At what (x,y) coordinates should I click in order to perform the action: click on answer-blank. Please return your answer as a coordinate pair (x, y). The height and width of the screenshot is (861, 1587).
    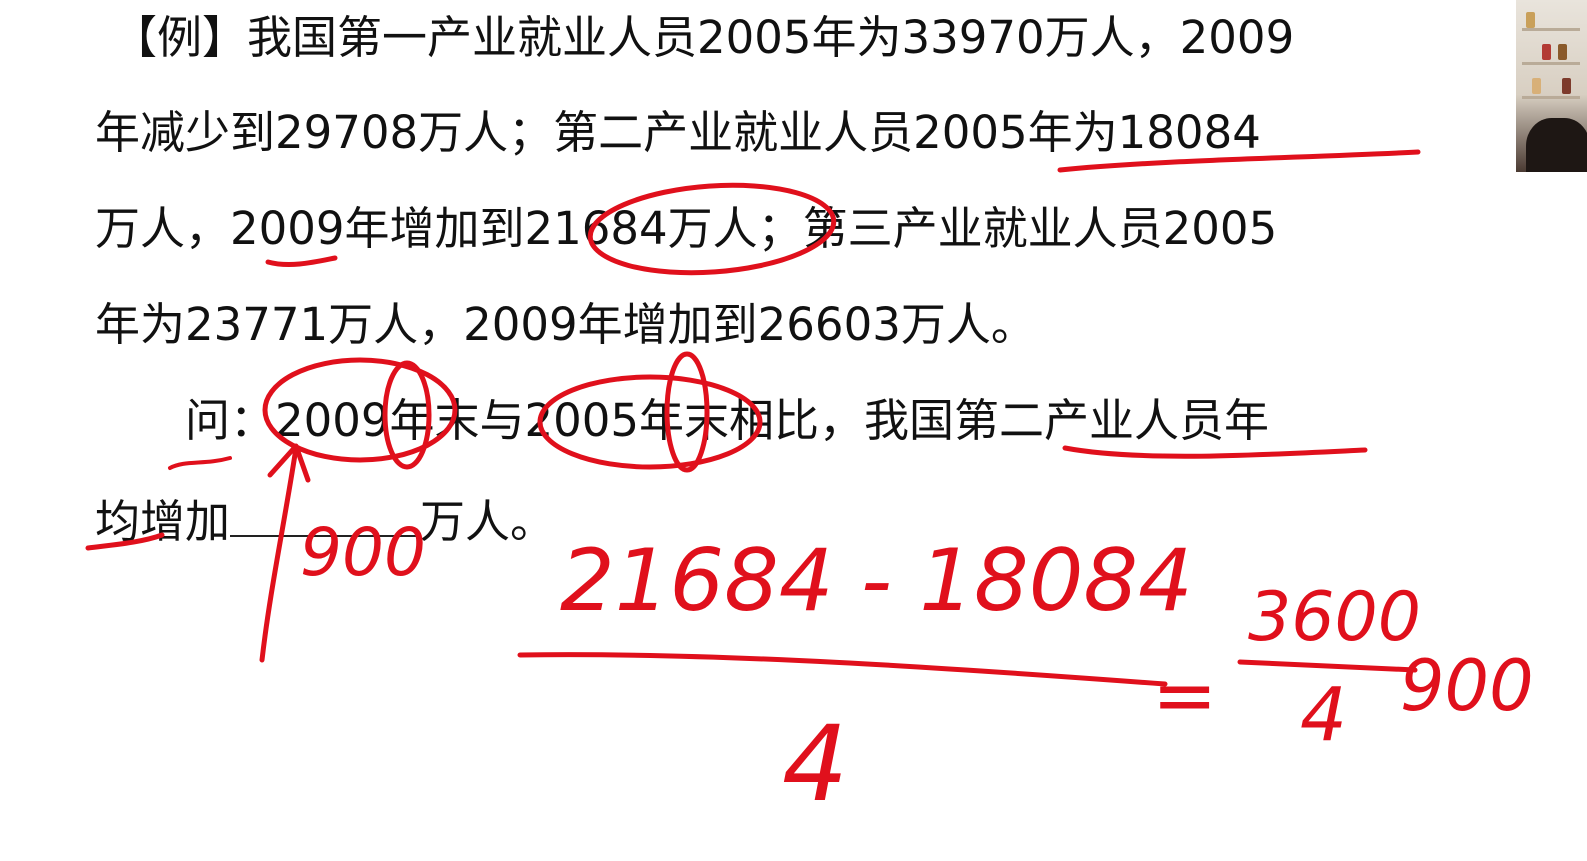
    Looking at the image, I should click on (325, 516).